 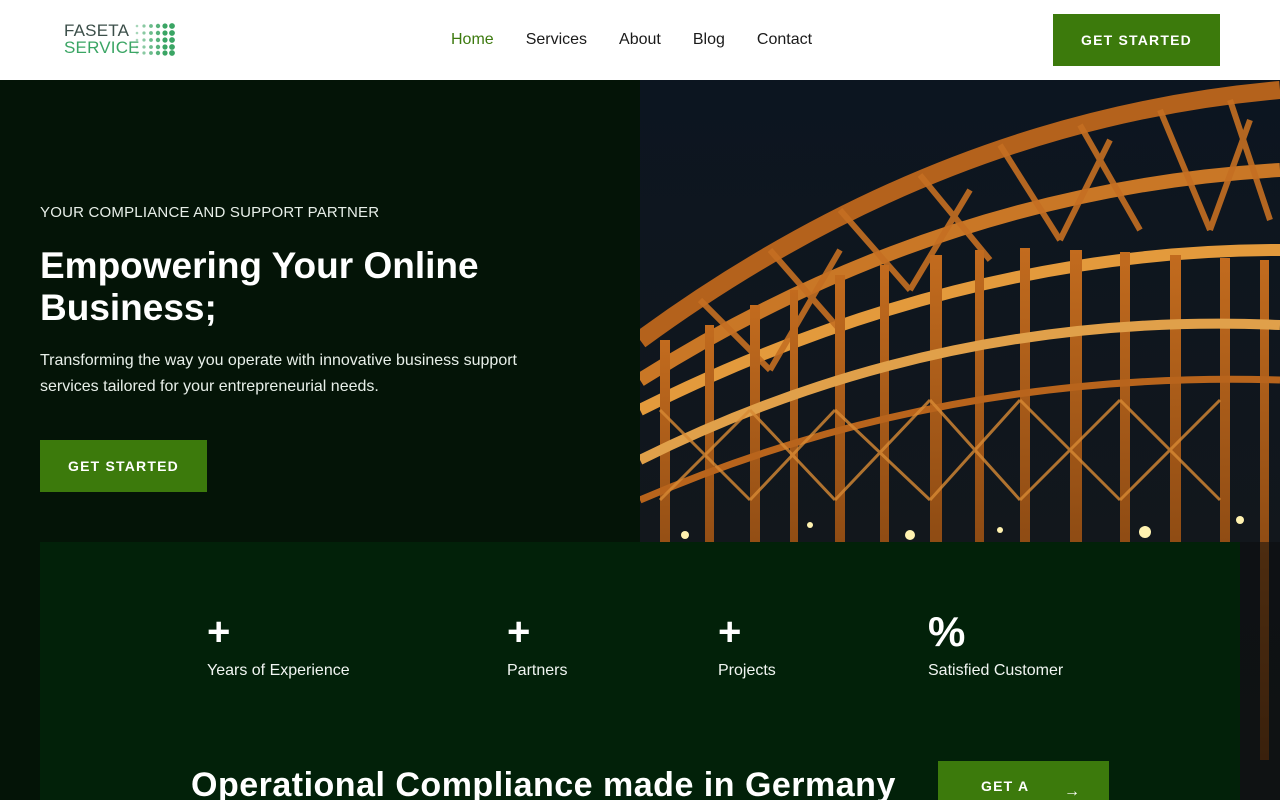 I want to click on logo-dots-icon, so click(x=155, y=39).